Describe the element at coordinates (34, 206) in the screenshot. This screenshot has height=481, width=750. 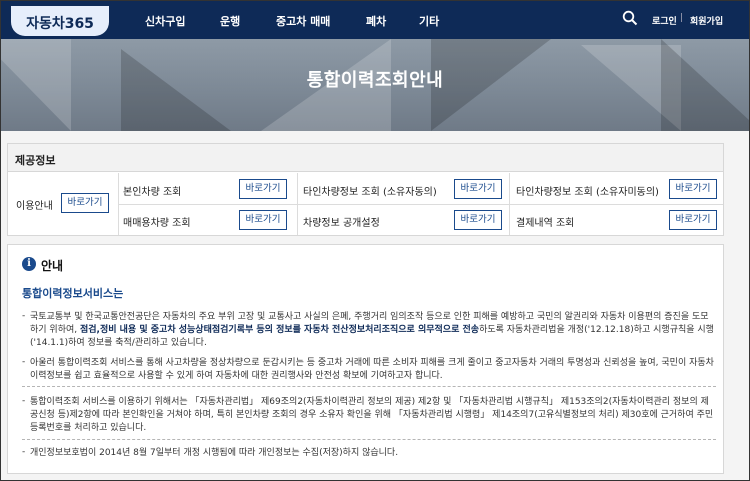
I see `usage-guide-label: 이용안내` at that location.